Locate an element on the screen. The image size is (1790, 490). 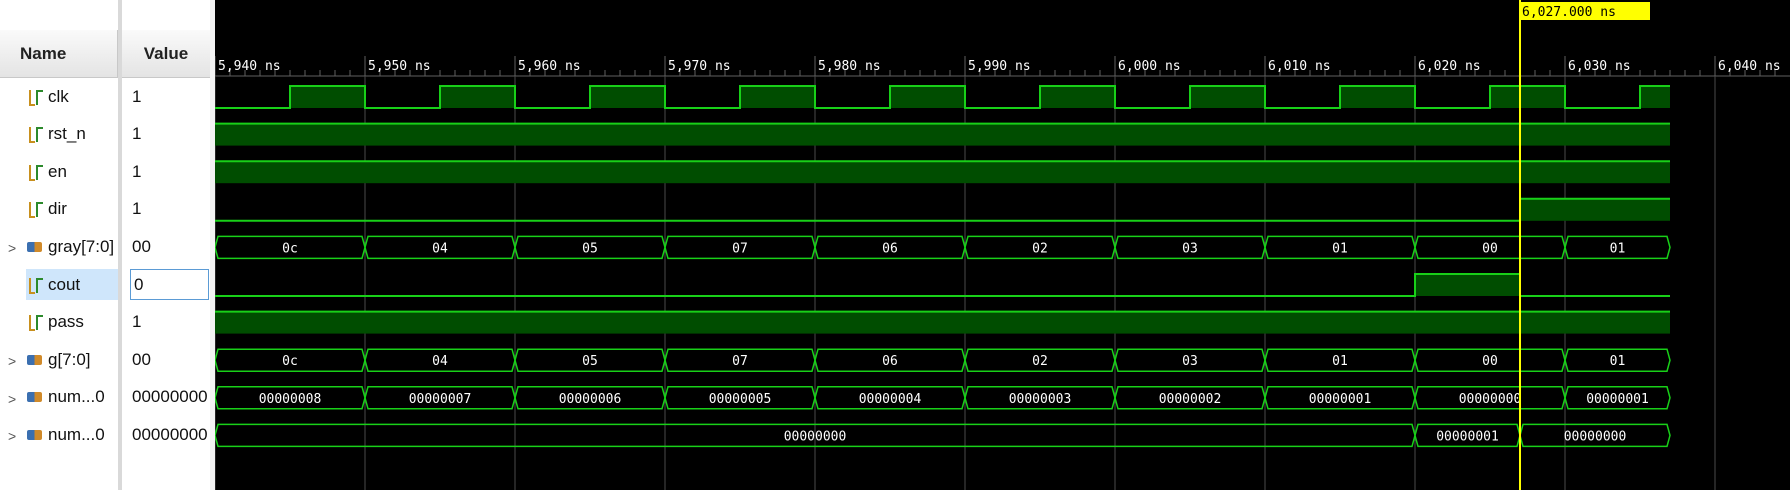
signal-row: en 1 is located at coordinates (105, 171).